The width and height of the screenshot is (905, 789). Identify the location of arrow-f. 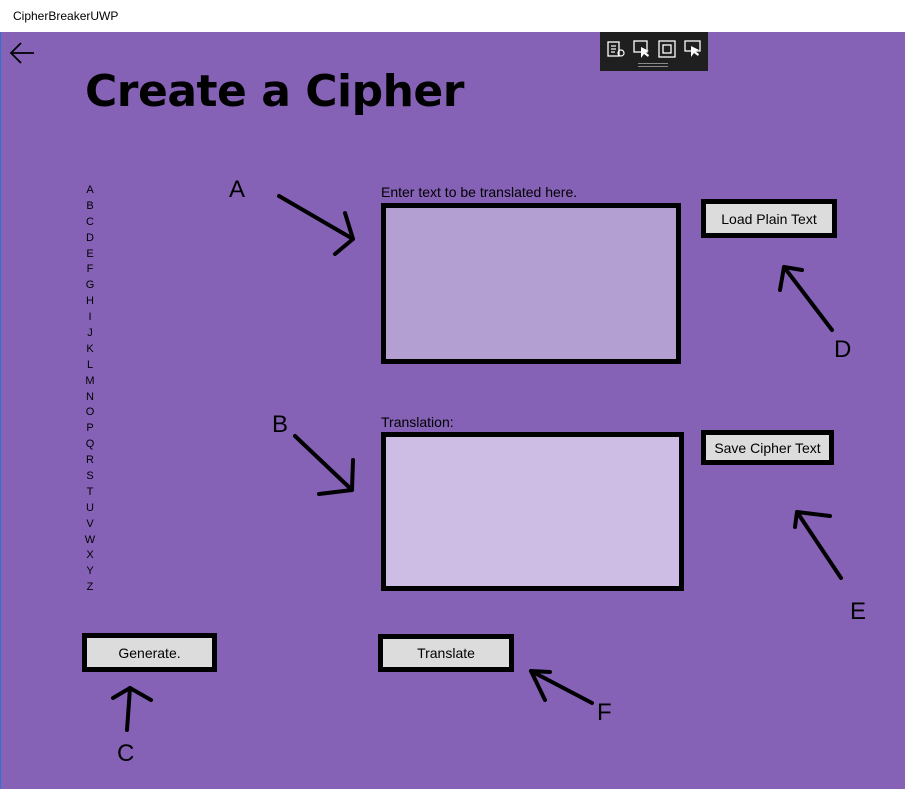
(561, 687).